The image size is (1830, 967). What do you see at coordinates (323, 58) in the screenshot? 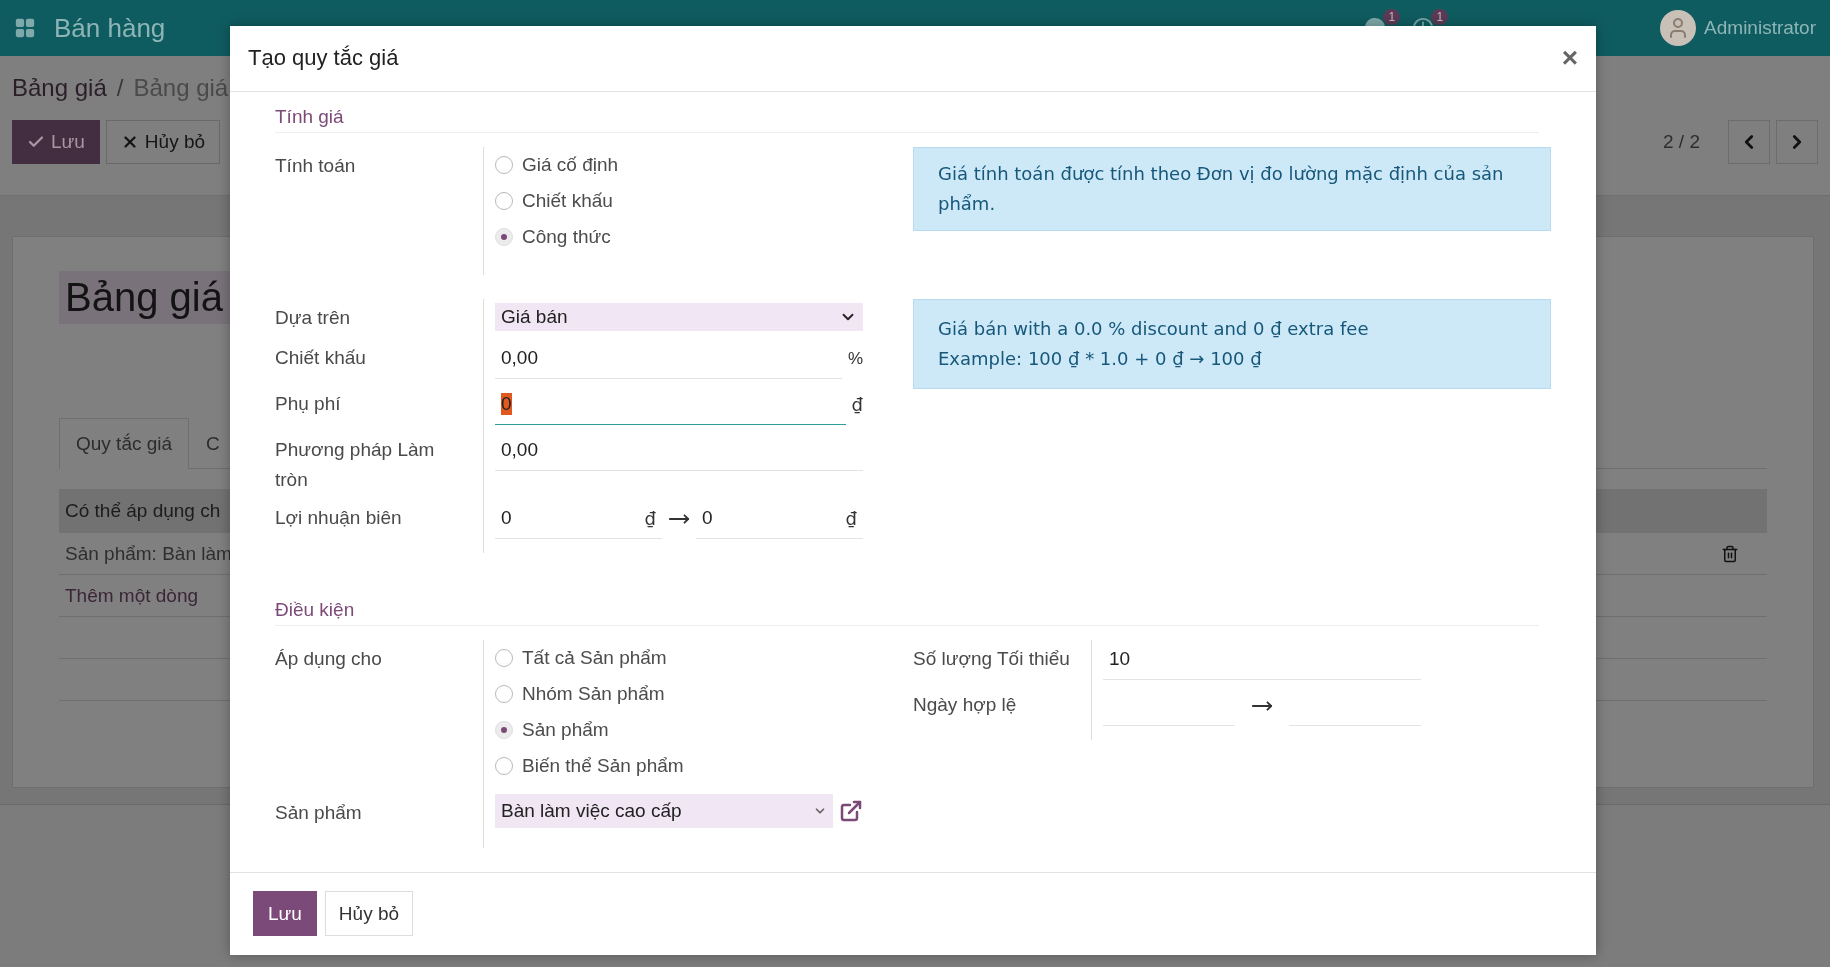
I see `dialog-title: Tạo quy tắc giá` at bounding box center [323, 58].